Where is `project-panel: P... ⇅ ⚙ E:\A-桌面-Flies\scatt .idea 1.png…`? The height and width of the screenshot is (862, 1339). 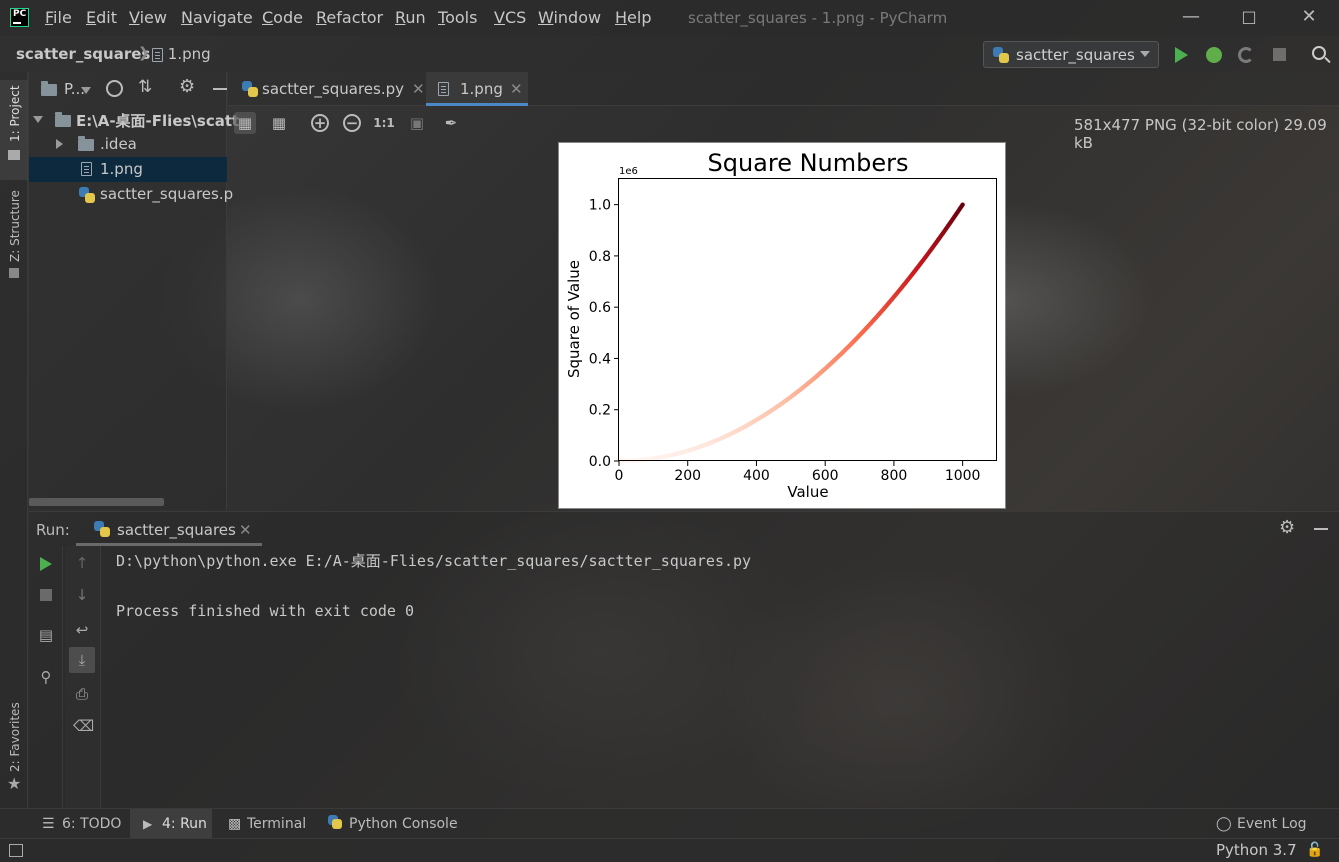
project-panel: P... ⇅ ⚙ E:\A-桌面-Flies\scatt .idea 1.png… is located at coordinates (134, 291).